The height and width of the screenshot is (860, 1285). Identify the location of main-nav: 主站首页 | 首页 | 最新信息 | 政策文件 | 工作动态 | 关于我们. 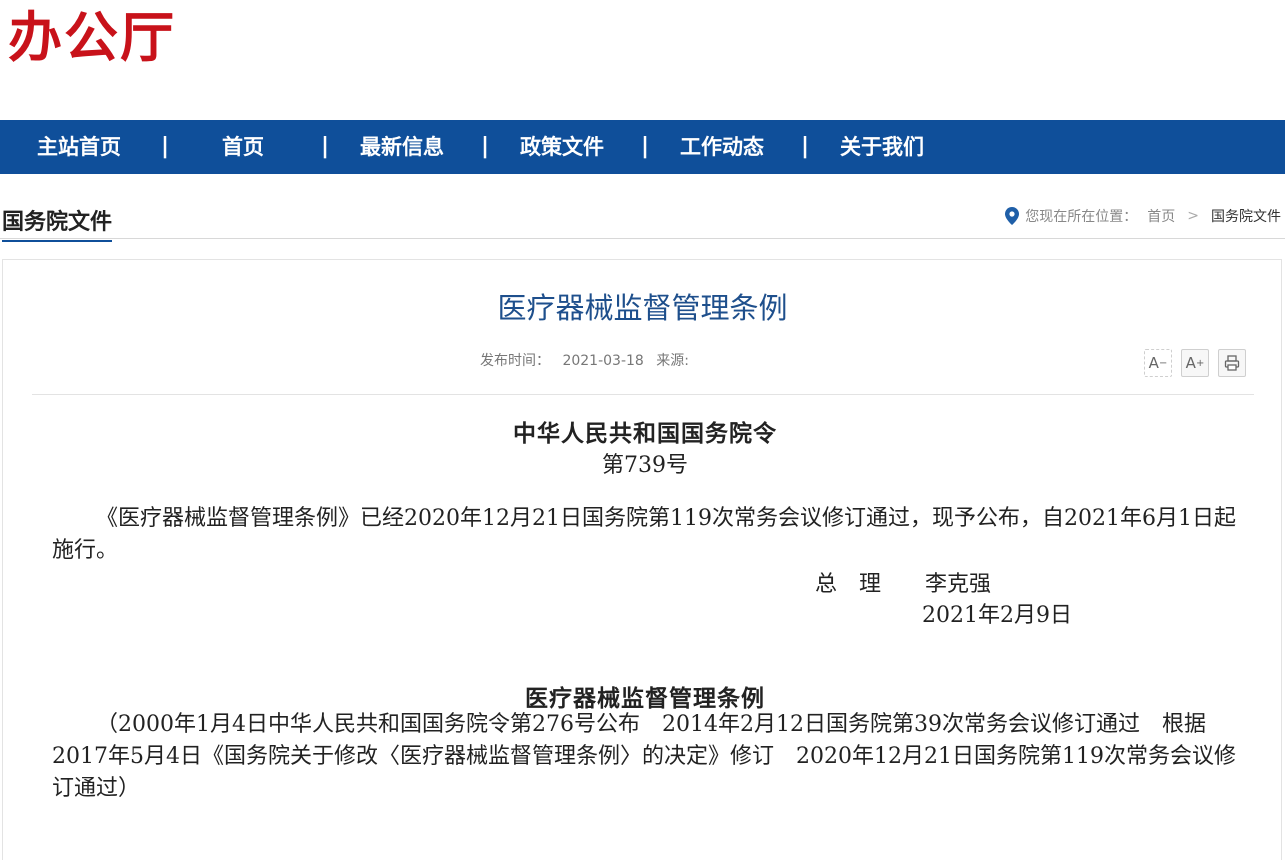
(642, 147).